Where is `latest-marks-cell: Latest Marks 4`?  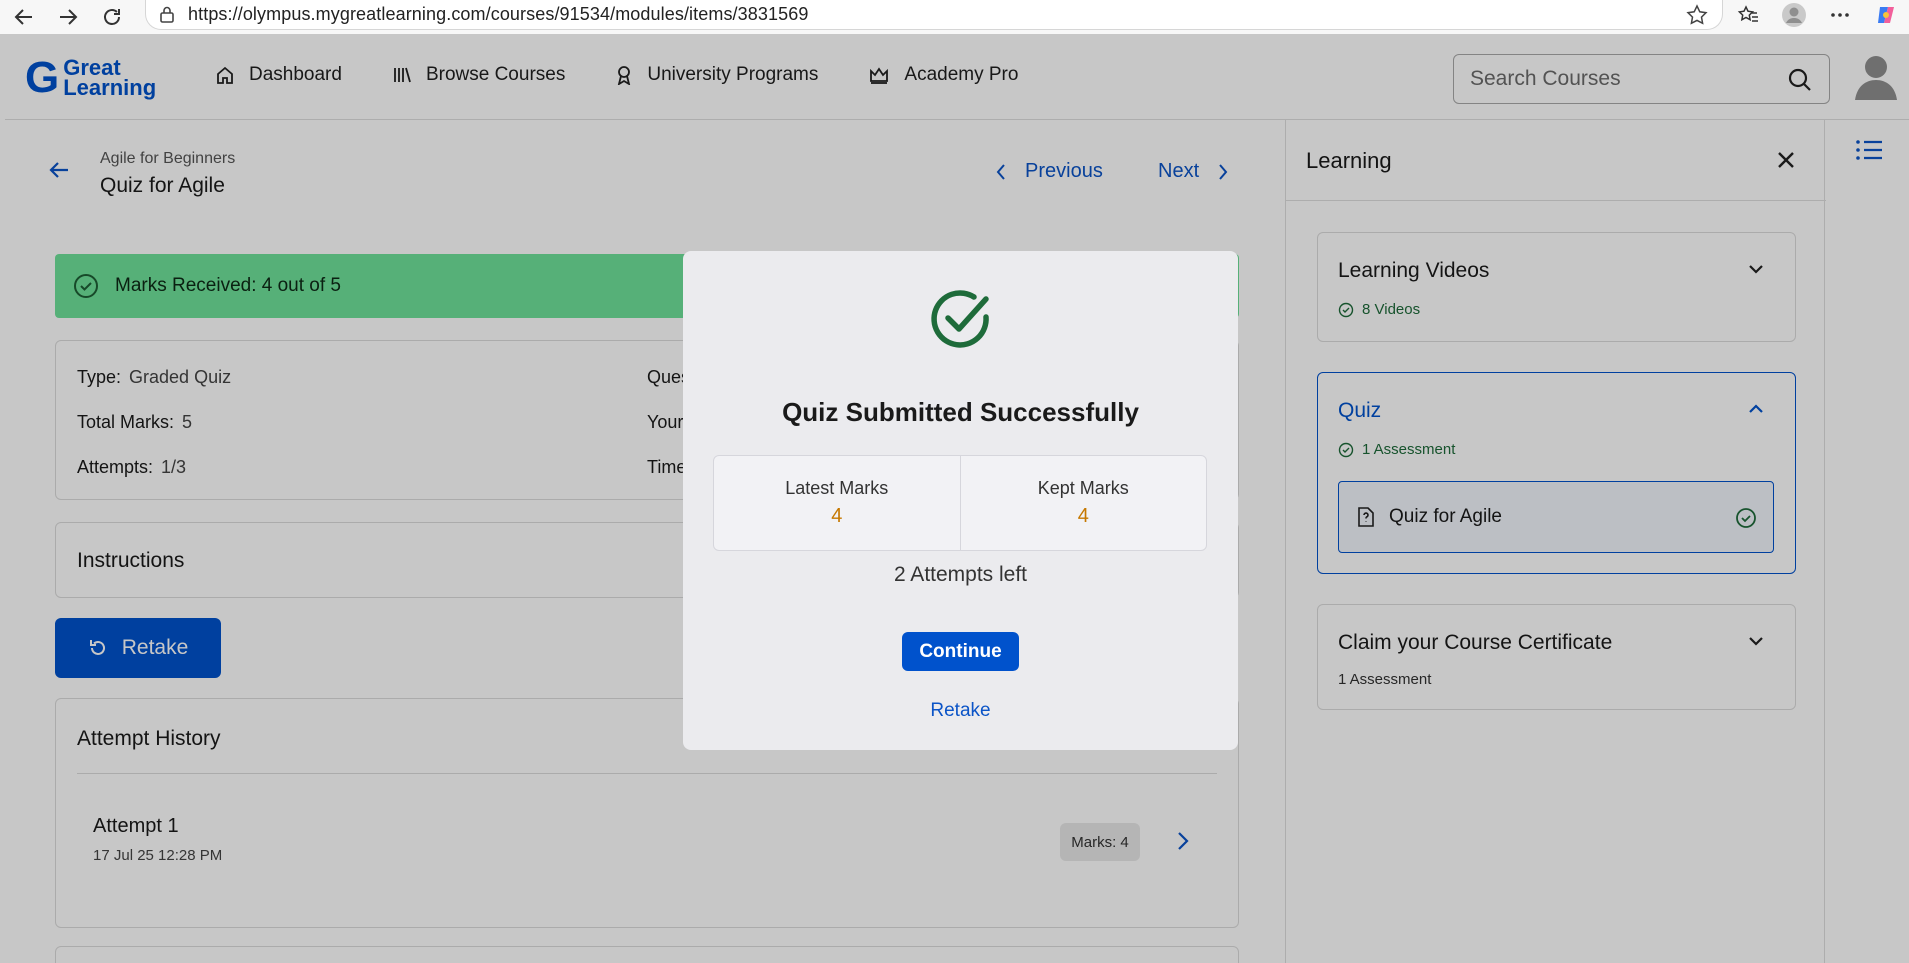 latest-marks-cell: Latest Marks 4 is located at coordinates (837, 503).